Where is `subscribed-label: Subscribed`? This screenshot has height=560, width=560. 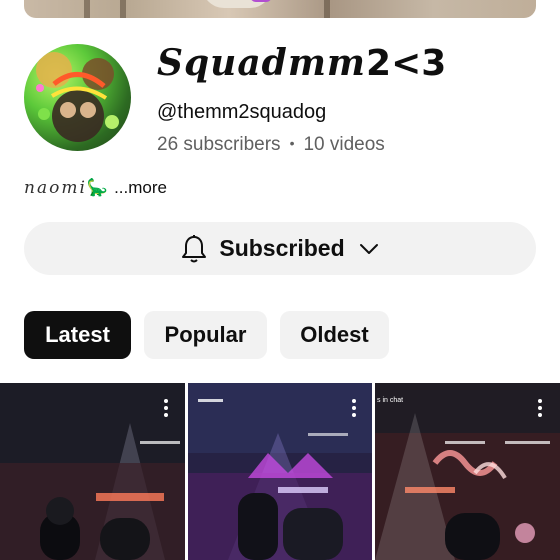 subscribed-label: Subscribed is located at coordinates (282, 248).